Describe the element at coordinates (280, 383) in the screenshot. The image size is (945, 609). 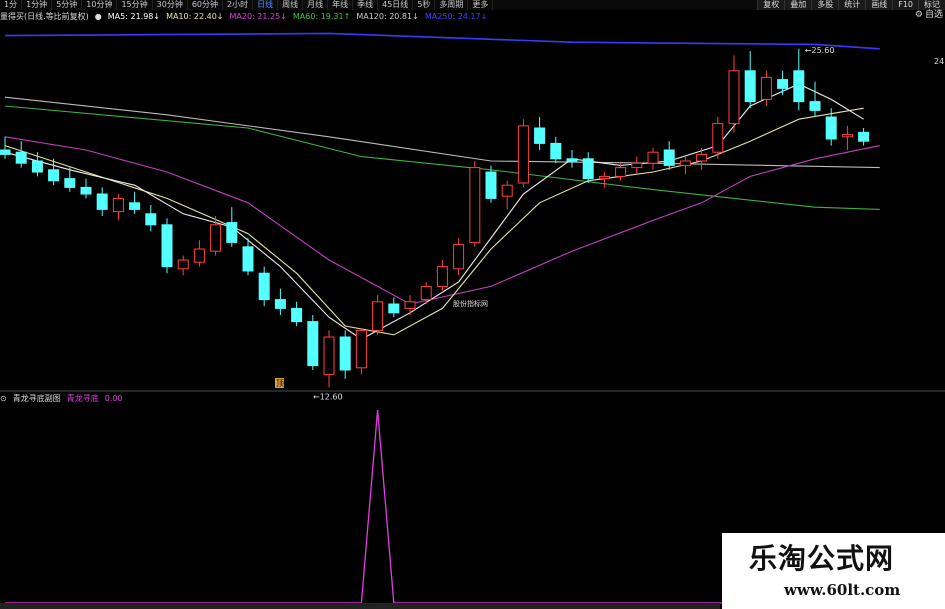
I see `marker-label: 顶` at that location.